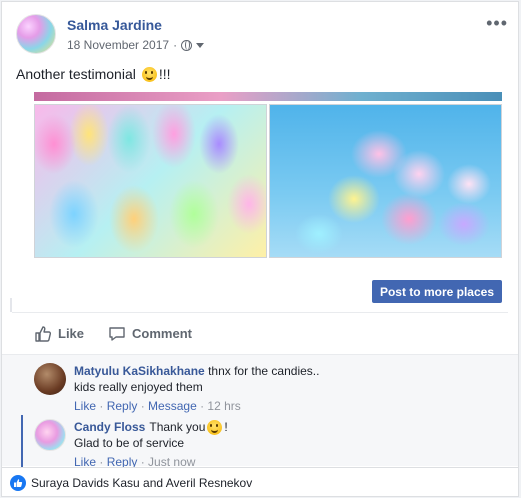 The image size is (521, 498). What do you see at coordinates (150, 181) in the screenshot?
I see `photo-left-frame` at bounding box center [150, 181].